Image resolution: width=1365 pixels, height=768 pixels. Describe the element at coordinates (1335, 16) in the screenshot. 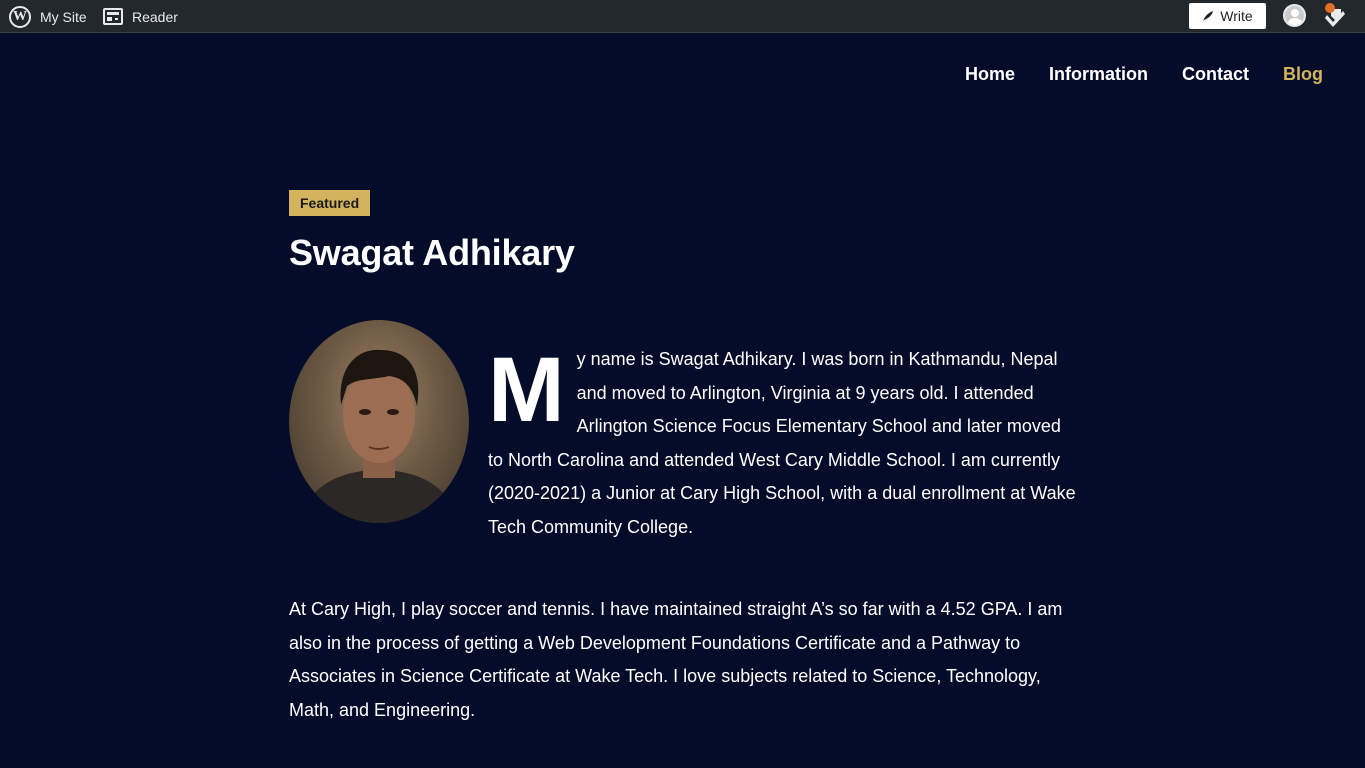

I see `notifications-icon` at that location.